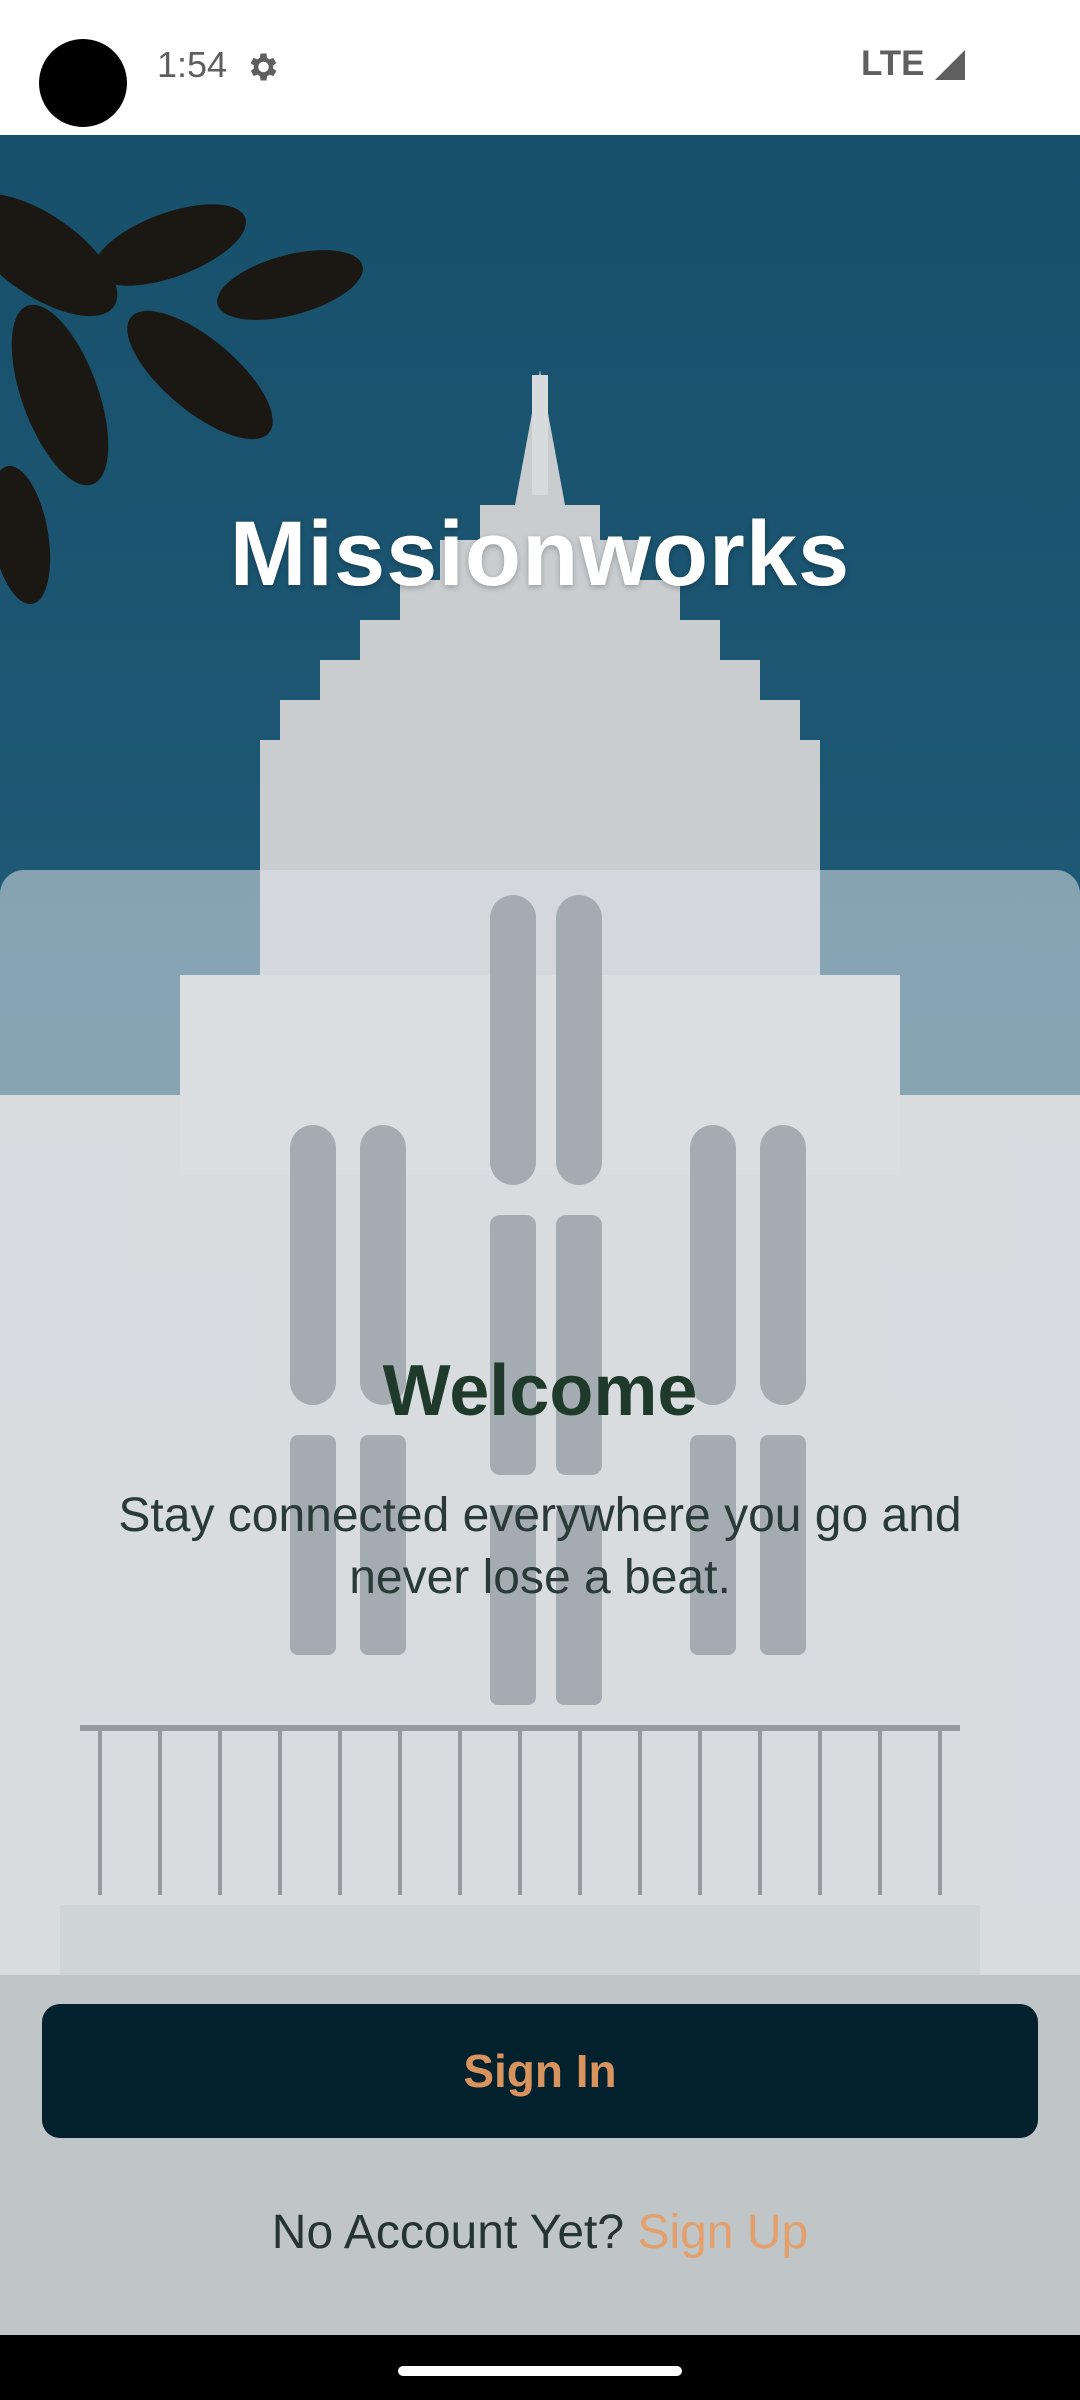  What do you see at coordinates (540, 2071) in the screenshot?
I see `sign-in-button: Sign In` at bounding box center [540, 2071].